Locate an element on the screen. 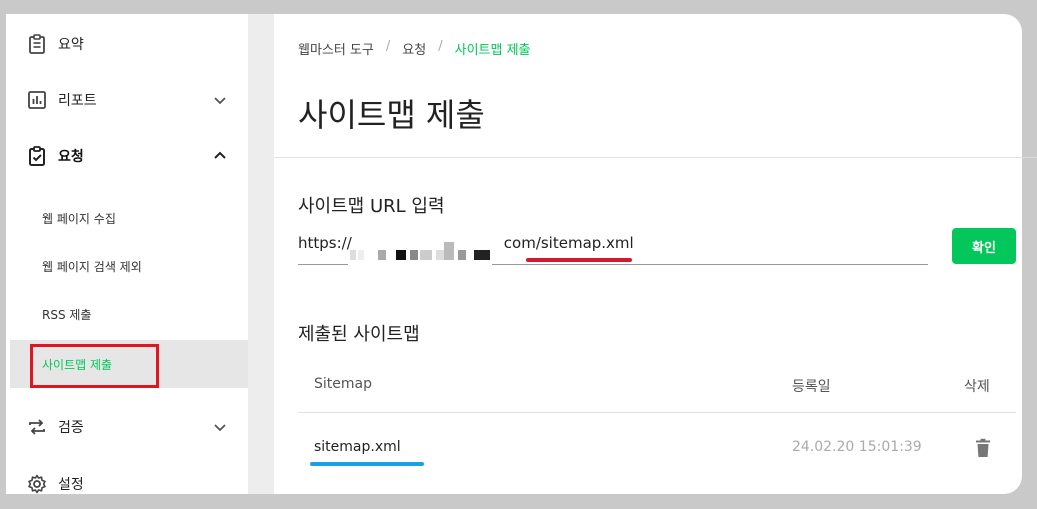 Image resolution: width=1037 pixels, height=509 pixels. table-header-divider is located at coordinates (657, 412).